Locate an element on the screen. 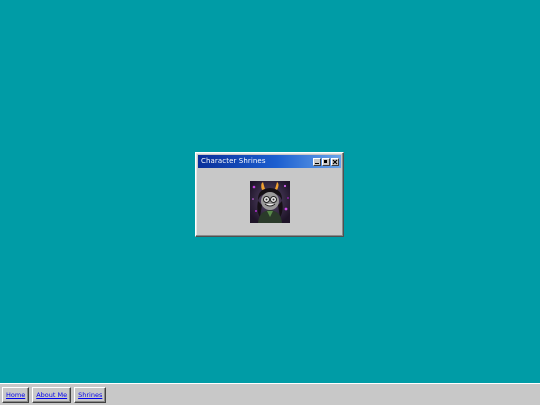 Image resolution: width=540 pixels, height=405 pixels. window-controls is located at coordinates (326, 161).